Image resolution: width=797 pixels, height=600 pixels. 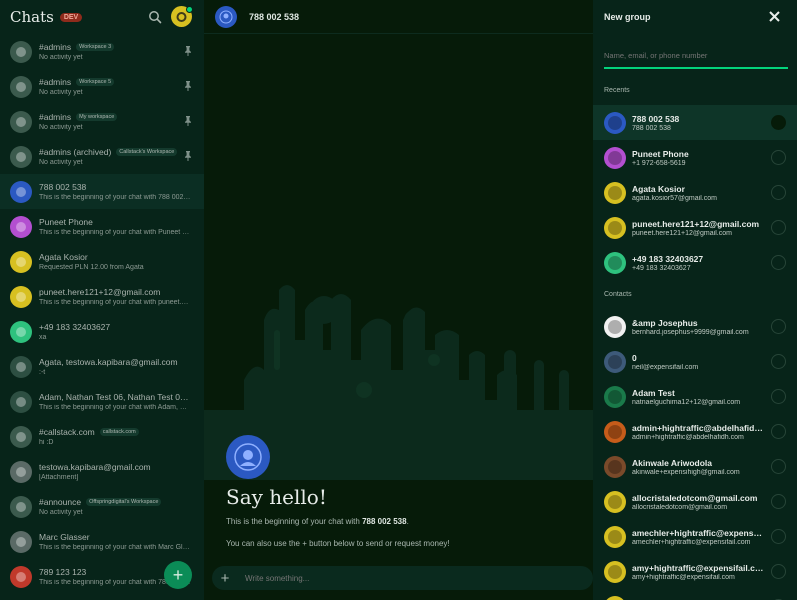 I want to click on participant-row: Andrew Lee, so click(x=695, y=594).